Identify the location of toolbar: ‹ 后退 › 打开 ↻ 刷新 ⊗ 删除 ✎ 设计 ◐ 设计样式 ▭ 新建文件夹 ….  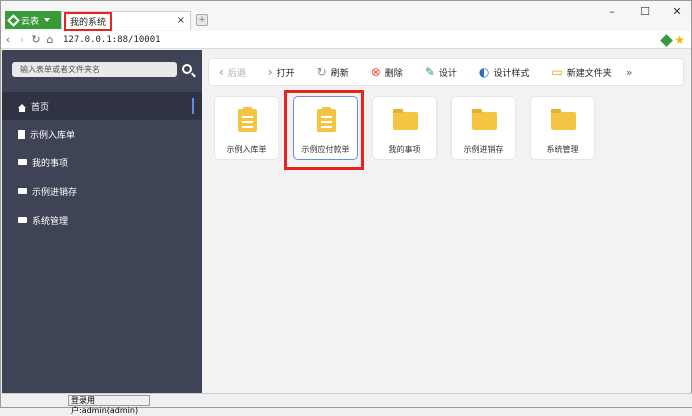
(446, 72).